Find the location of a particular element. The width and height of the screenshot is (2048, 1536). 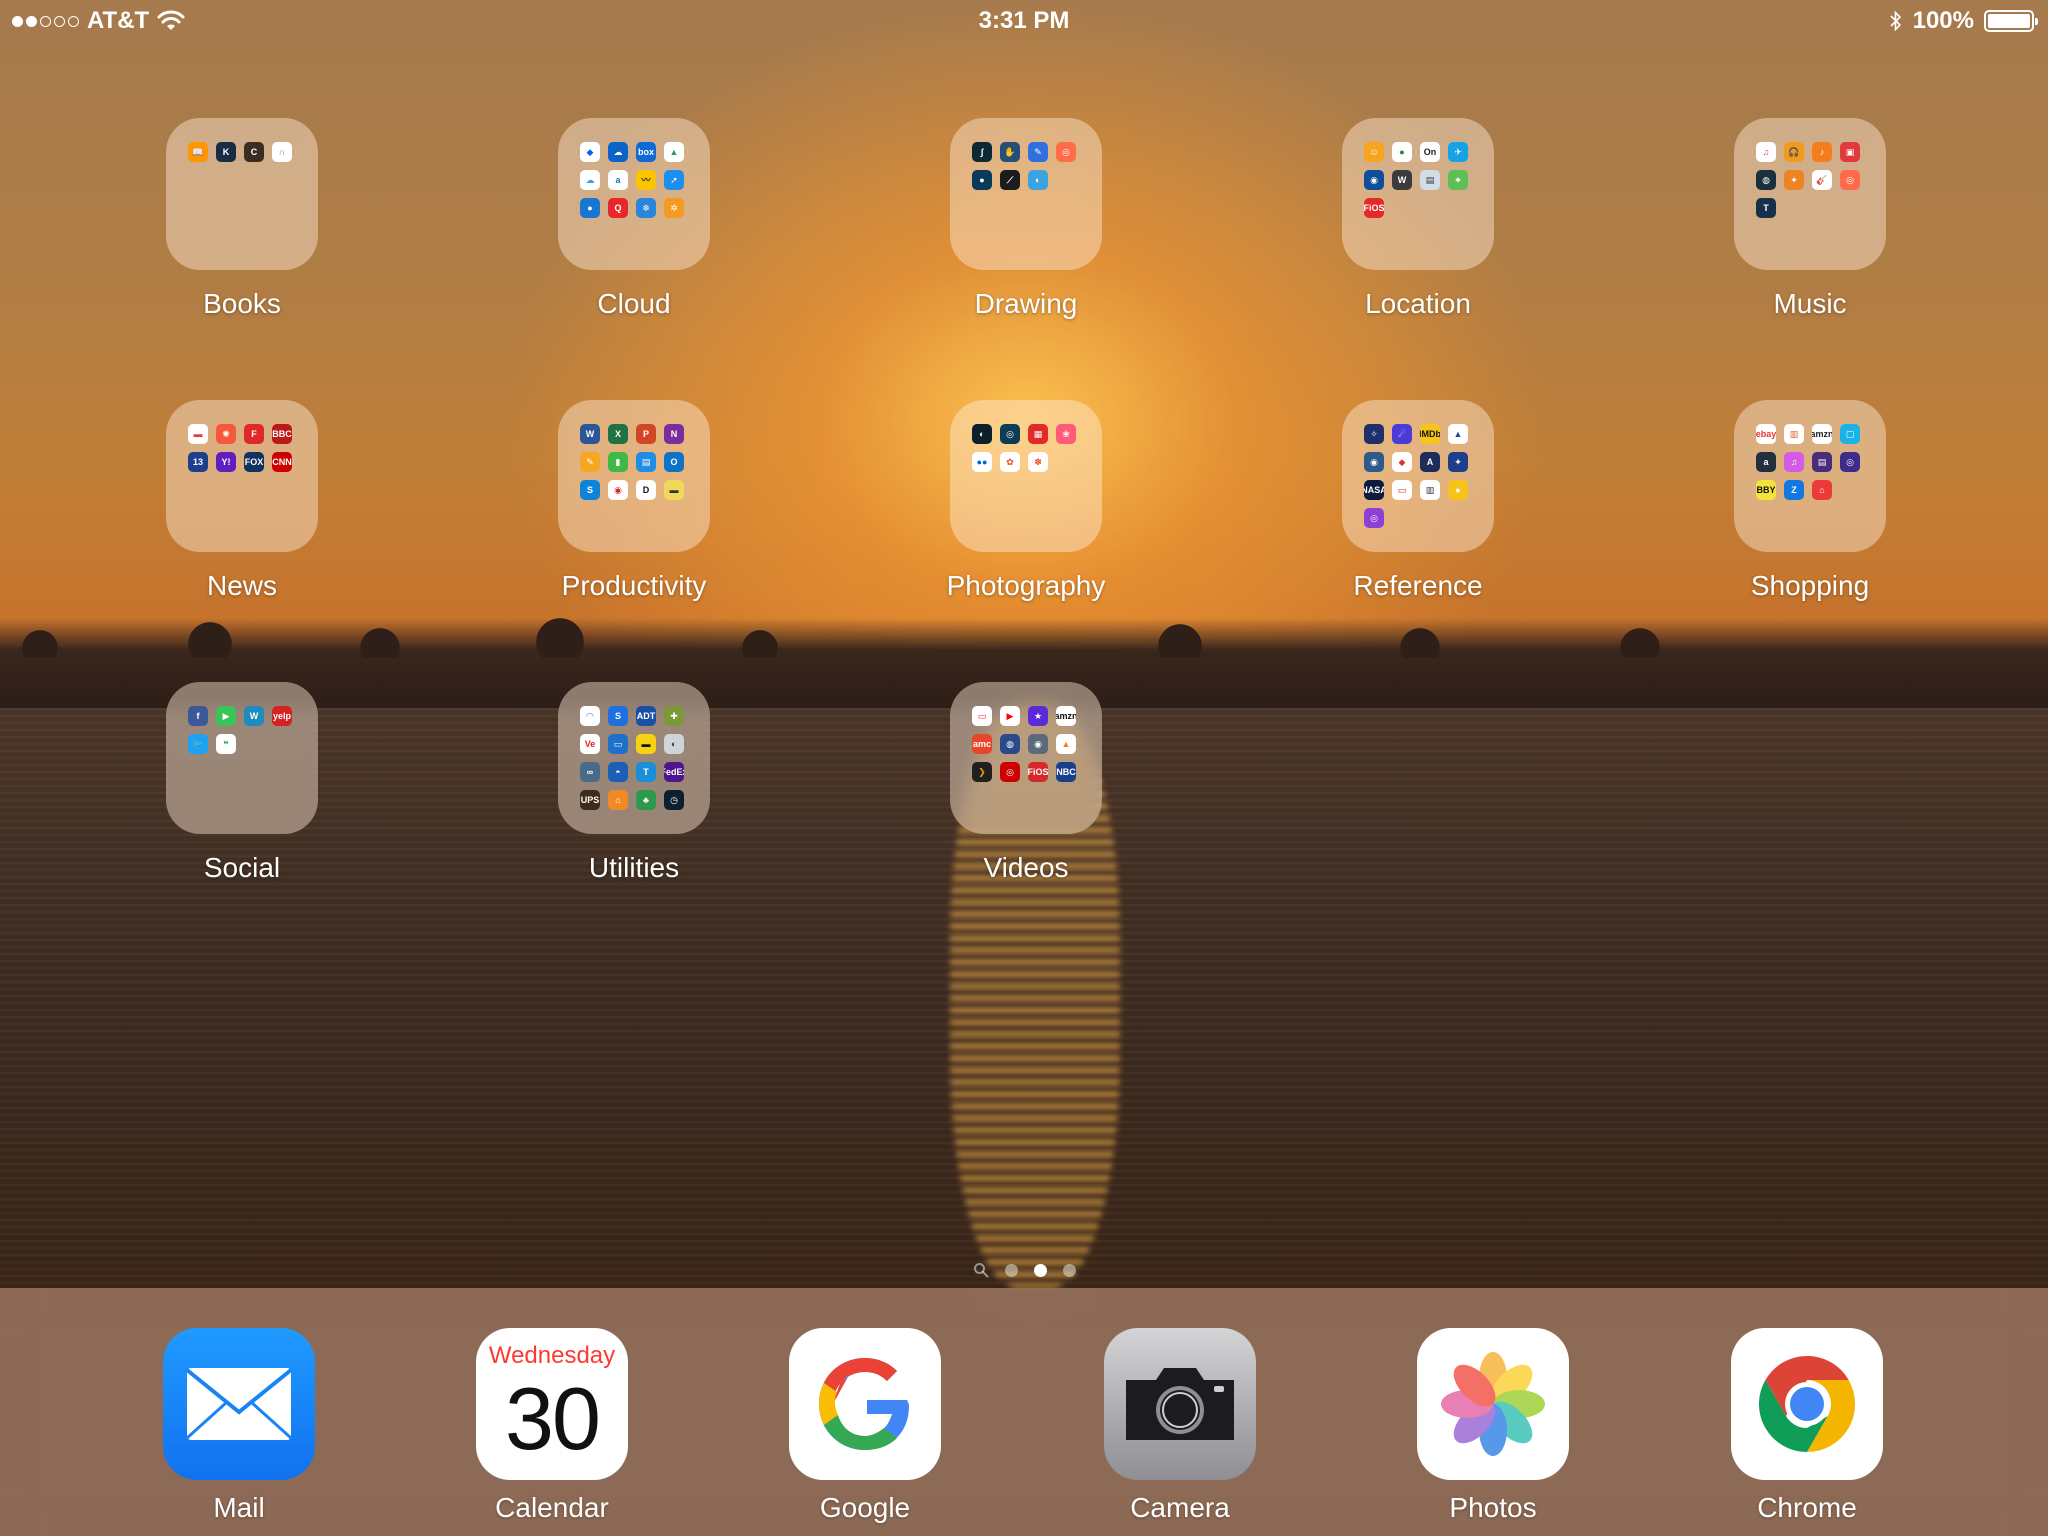

bluetooth-icon is located at coordinates (1895, 21).